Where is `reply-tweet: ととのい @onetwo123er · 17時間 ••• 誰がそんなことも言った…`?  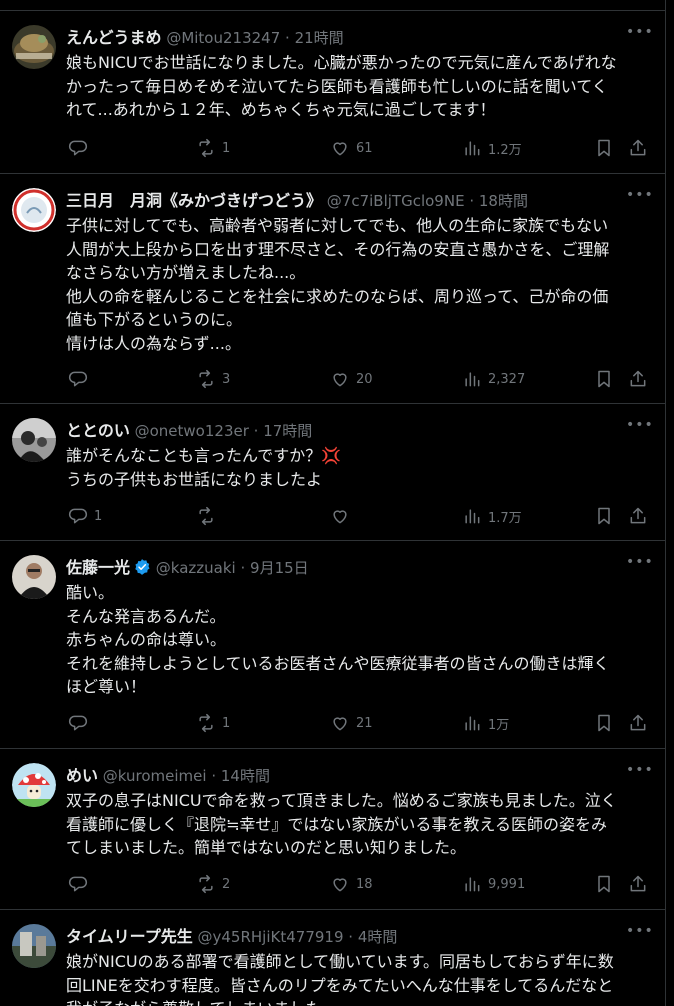 reply-tweet: ととのい @onetwo123er · 17時間 ••• 誰がそんなことも言った… is located at coordinates (333, 472).